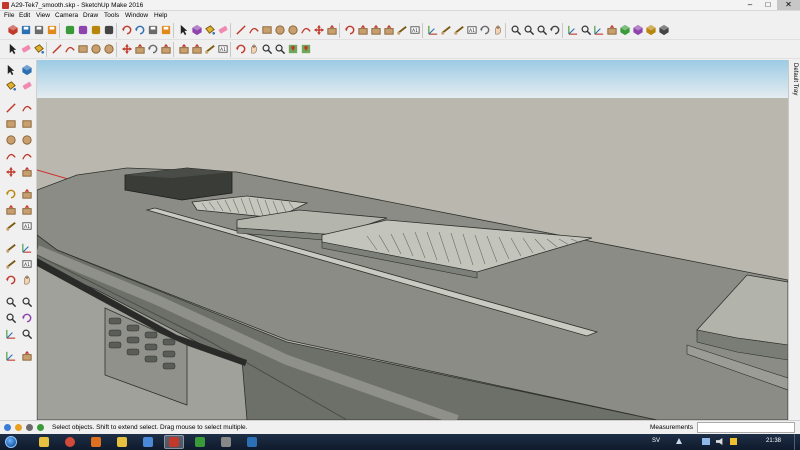 This screenshot has width=800, height=450. I want to click on menu-view: View, so click(43, 16).